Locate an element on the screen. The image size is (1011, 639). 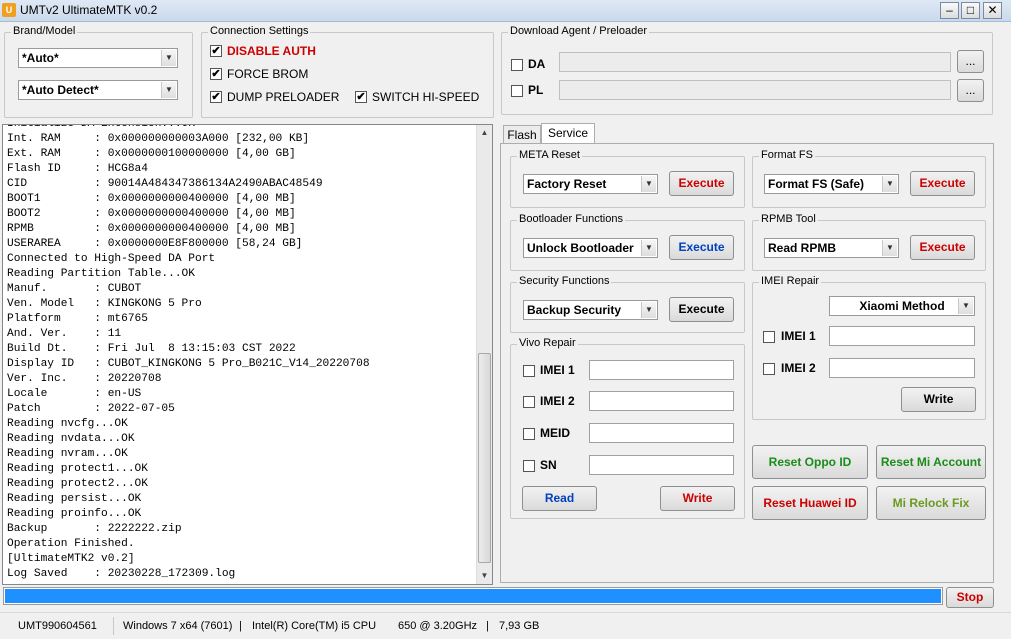
meta-reset-execute-button: Execute is located at coordinates (701, 183).